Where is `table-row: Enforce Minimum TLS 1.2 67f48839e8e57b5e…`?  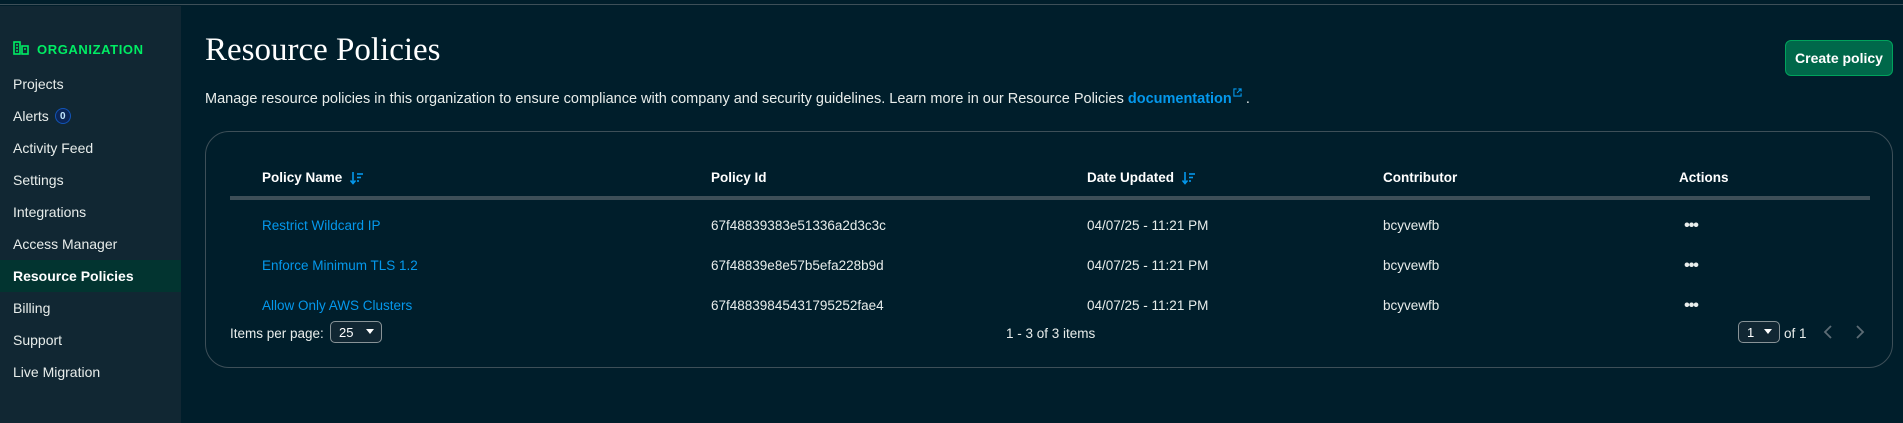 table-row: Enforce Minimum TLS 1.2 67f48839e8e57b5e… is located at coordinates (1050, 267).